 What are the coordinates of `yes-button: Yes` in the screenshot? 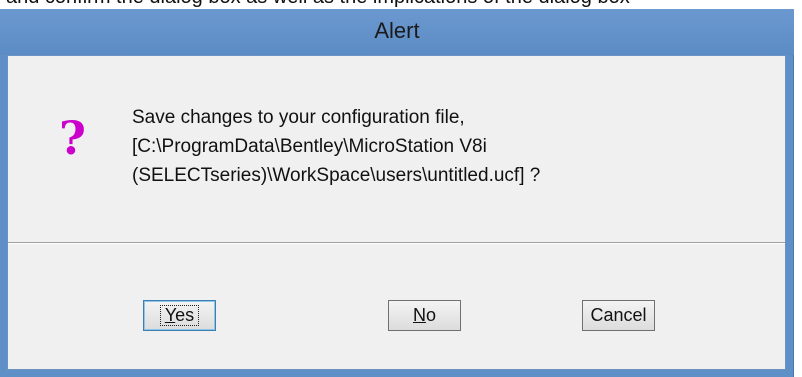 It's located at (179, 315).